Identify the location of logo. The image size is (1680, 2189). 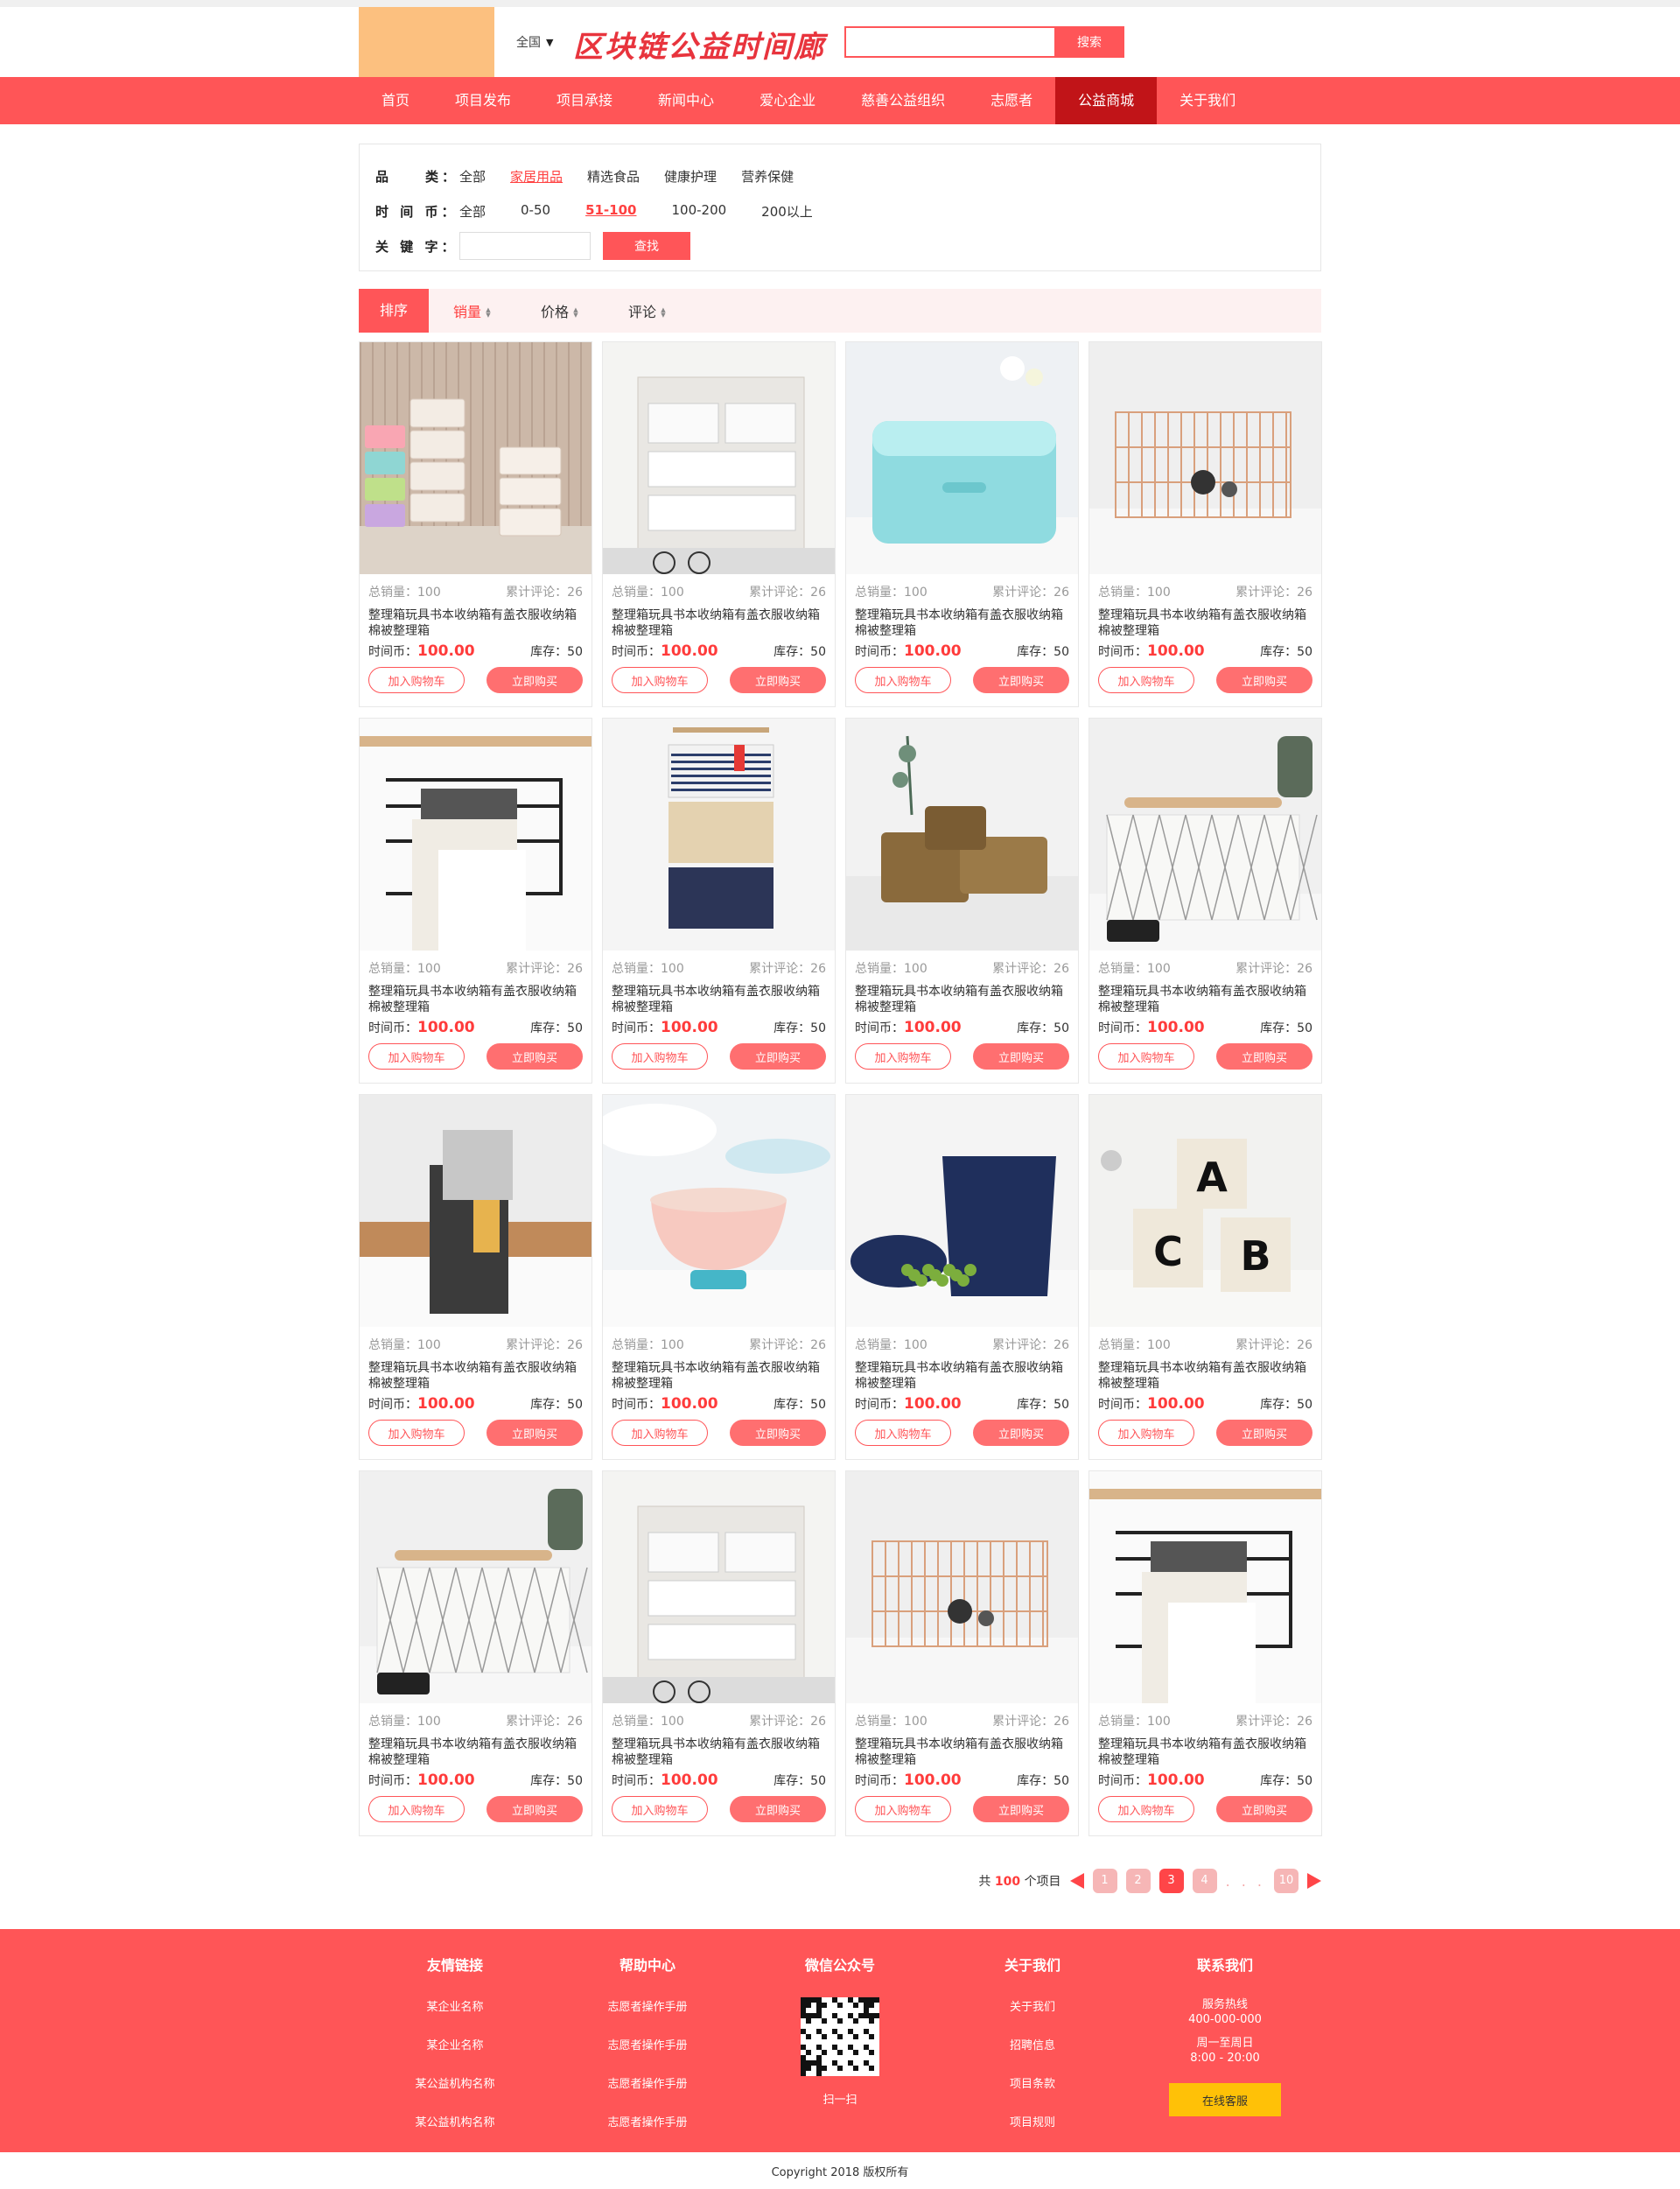
(426, 42).